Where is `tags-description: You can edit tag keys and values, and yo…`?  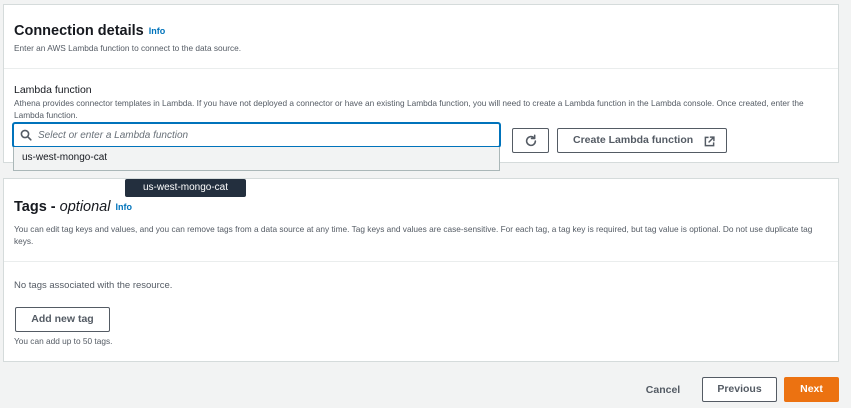
tags-description: You can edit tag keys and values, and yo… is located at coordinates (413, 235).